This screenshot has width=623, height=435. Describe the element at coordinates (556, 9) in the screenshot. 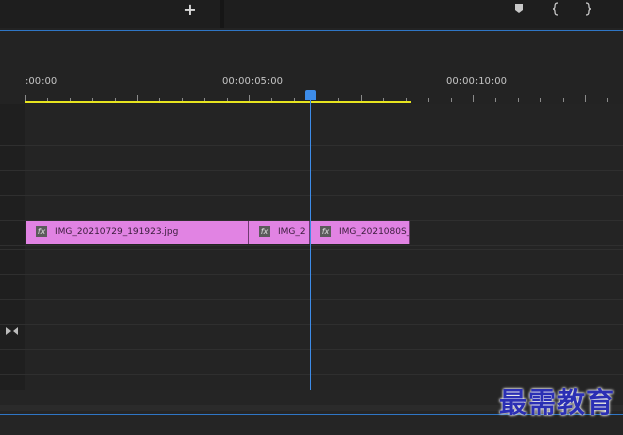

I see `in-point-icon` at that location.